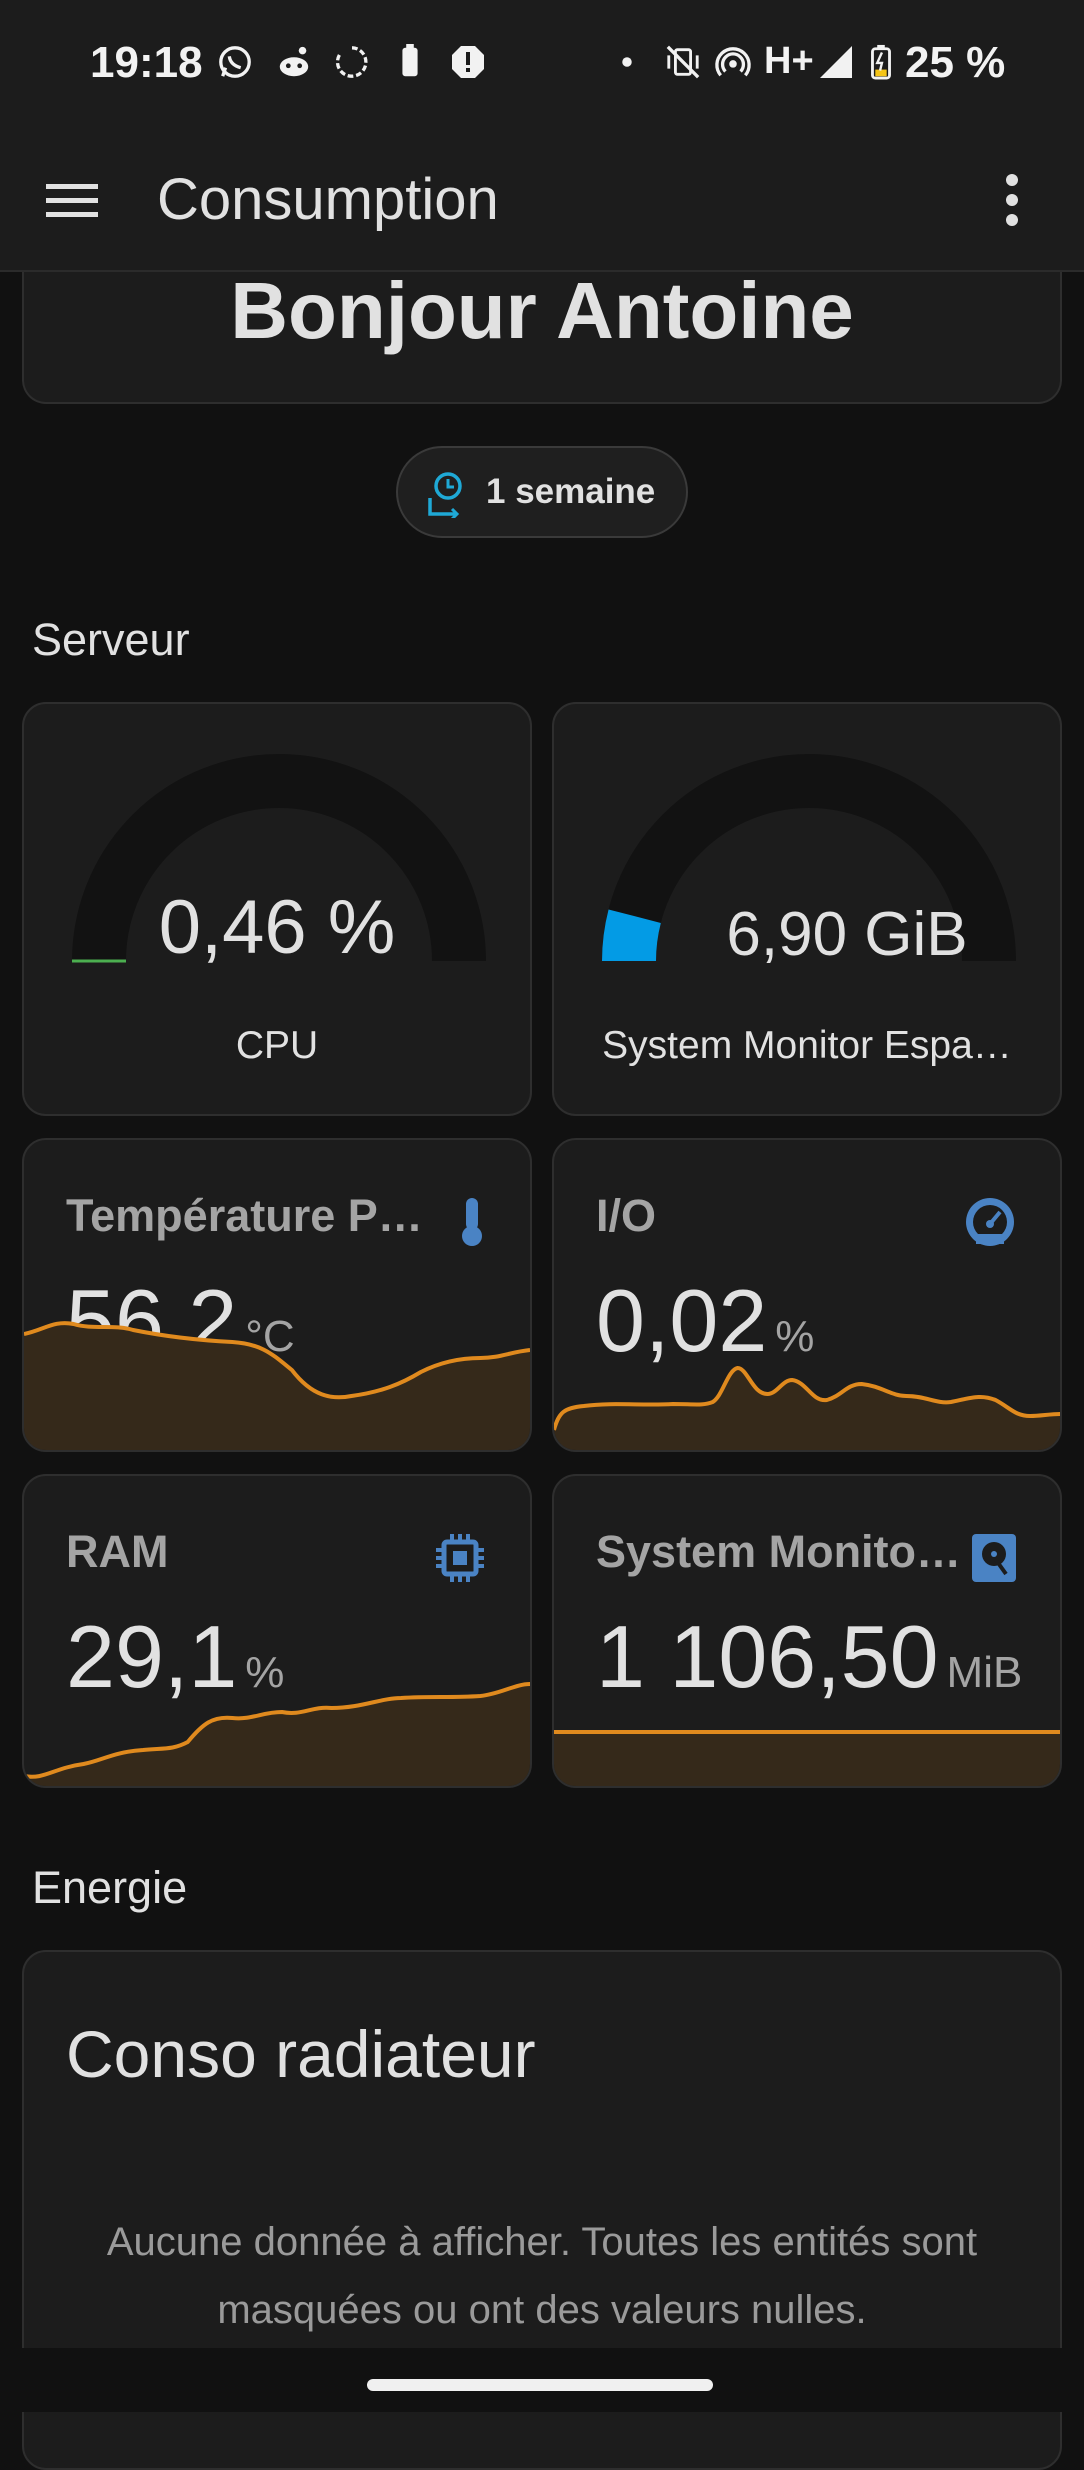 The image size is (1084, 2470). Describe the element at coordinates (847, 934) in the screenshot. I see `gauge-value: 6,90 GiB` at that location.